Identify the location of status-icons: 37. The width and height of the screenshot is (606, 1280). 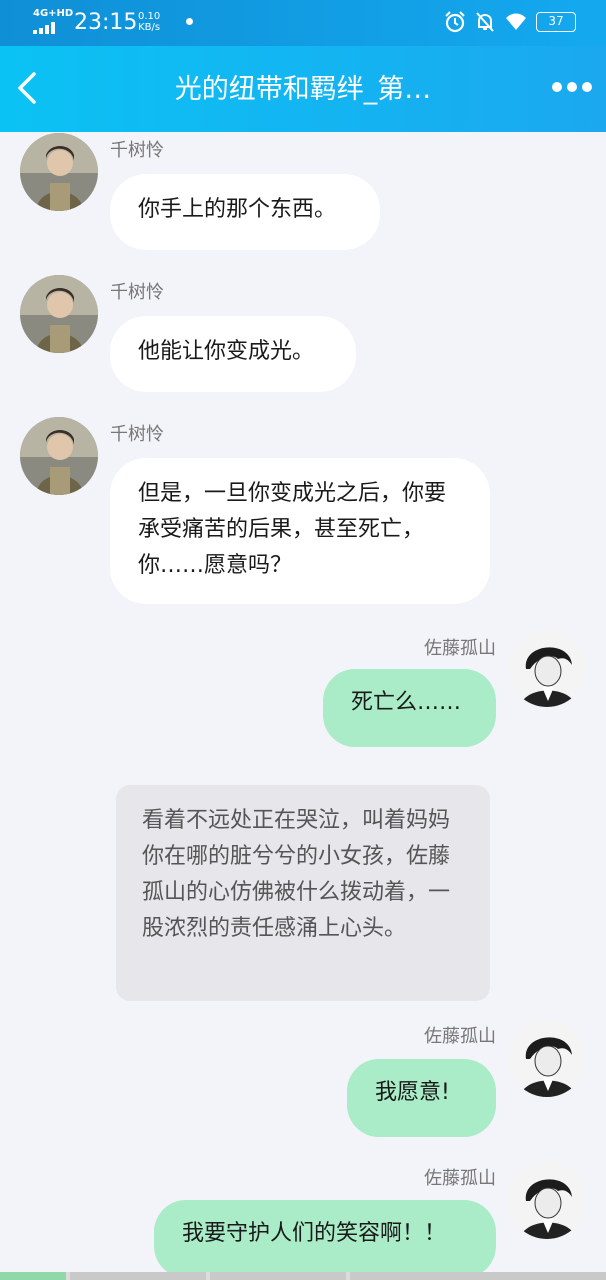
(510, 22).